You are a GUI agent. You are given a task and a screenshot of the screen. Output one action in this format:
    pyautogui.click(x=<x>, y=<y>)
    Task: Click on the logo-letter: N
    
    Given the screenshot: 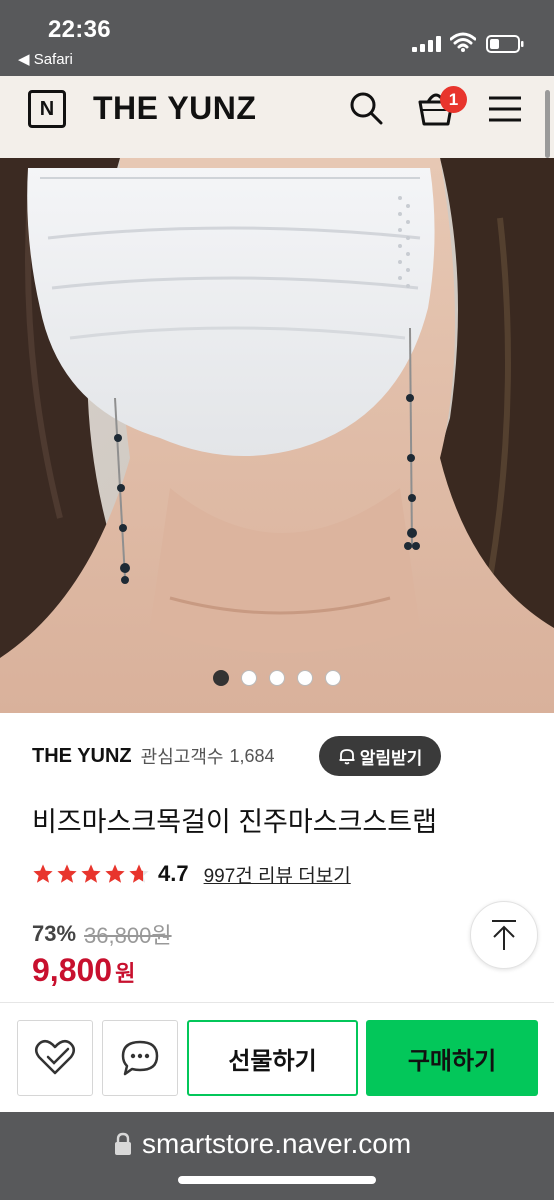 What is the action you would take?
    pyautogui.click(x=47, y=108)
    